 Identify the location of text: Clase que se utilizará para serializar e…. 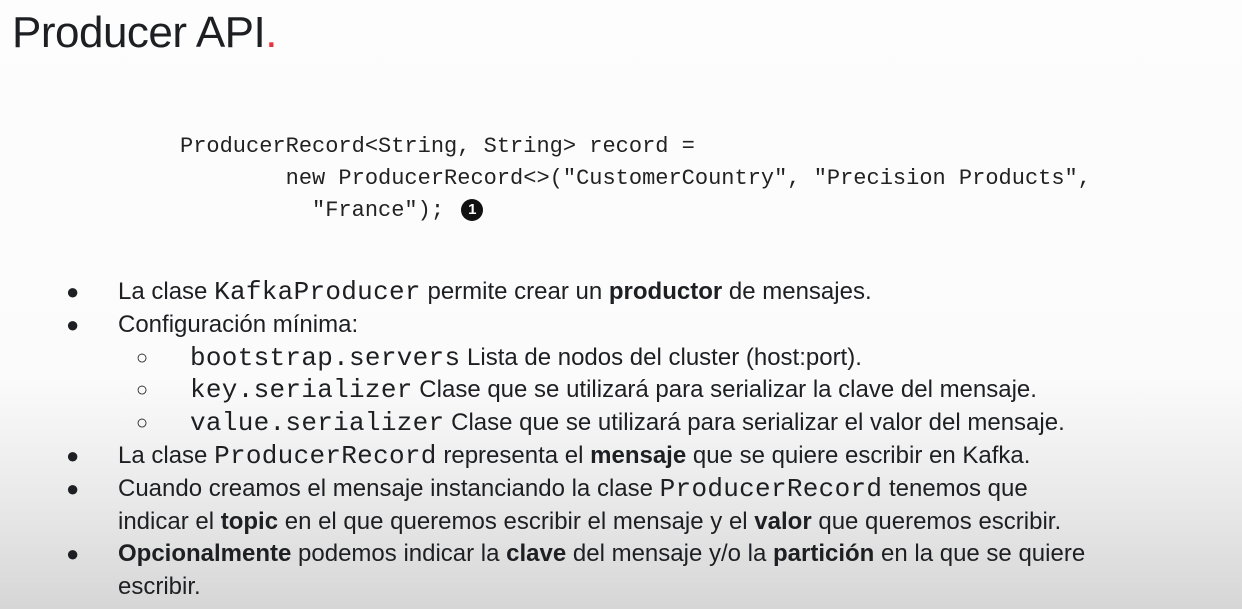
(754, 423).